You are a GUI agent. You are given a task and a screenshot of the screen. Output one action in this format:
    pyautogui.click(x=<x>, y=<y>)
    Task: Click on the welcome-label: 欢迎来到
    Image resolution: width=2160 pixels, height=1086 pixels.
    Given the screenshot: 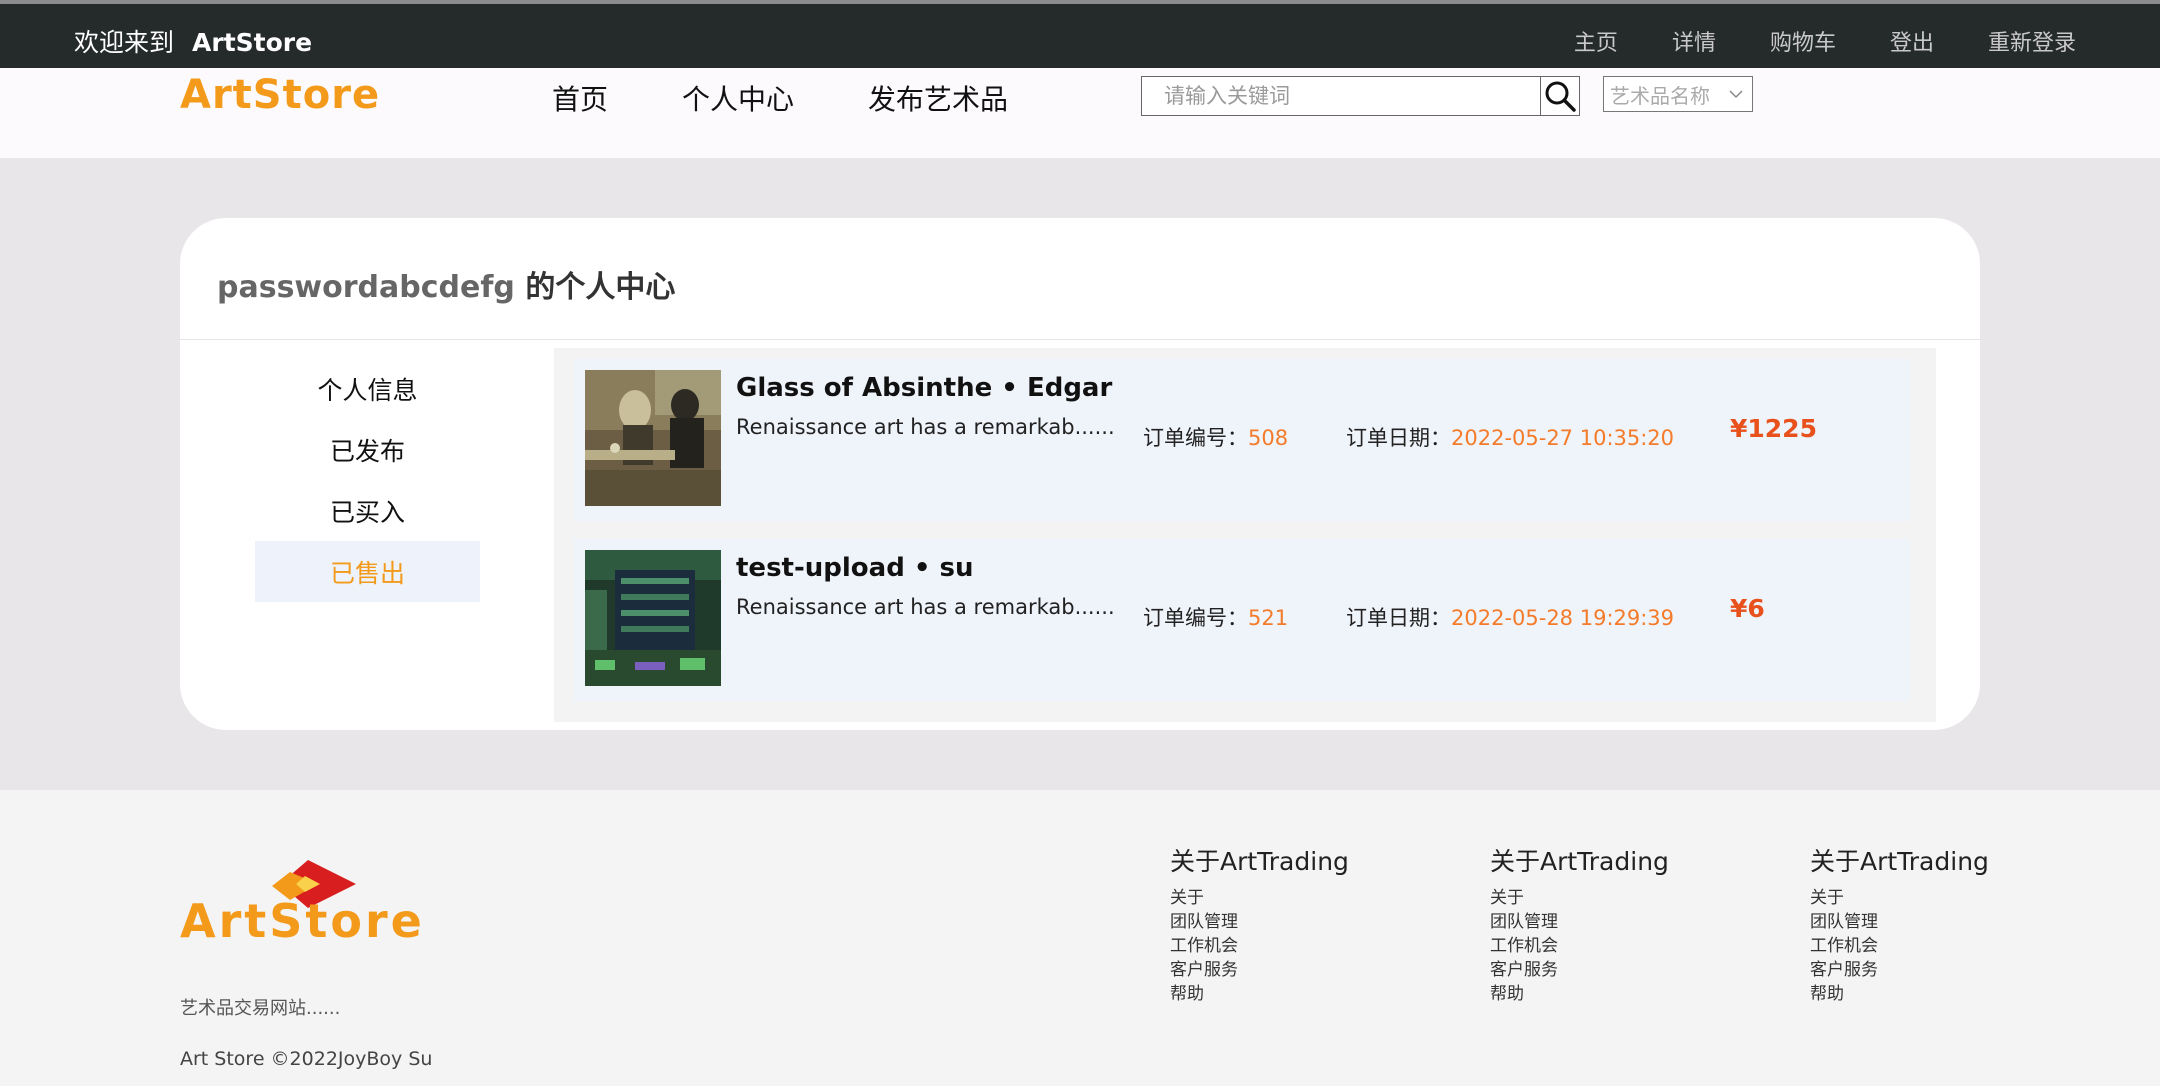 What is the action you would take?
    pyautogui.click(x=124, y=42)
    